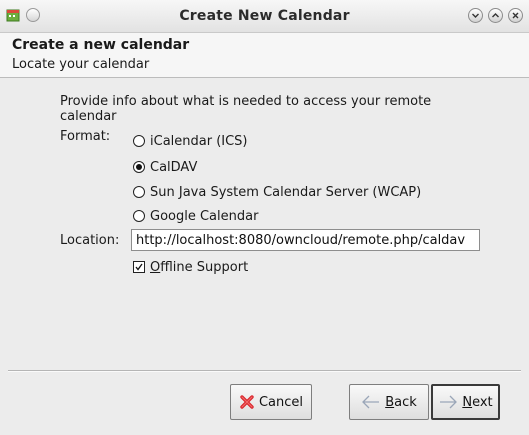 This screenshot has height=435, width=529. What do you see at coordinates (286, 192) in the screenshot?
I see `format-option-label: Sun Java System Calendar Server (WCAP)` at bounding box center [286, 192].